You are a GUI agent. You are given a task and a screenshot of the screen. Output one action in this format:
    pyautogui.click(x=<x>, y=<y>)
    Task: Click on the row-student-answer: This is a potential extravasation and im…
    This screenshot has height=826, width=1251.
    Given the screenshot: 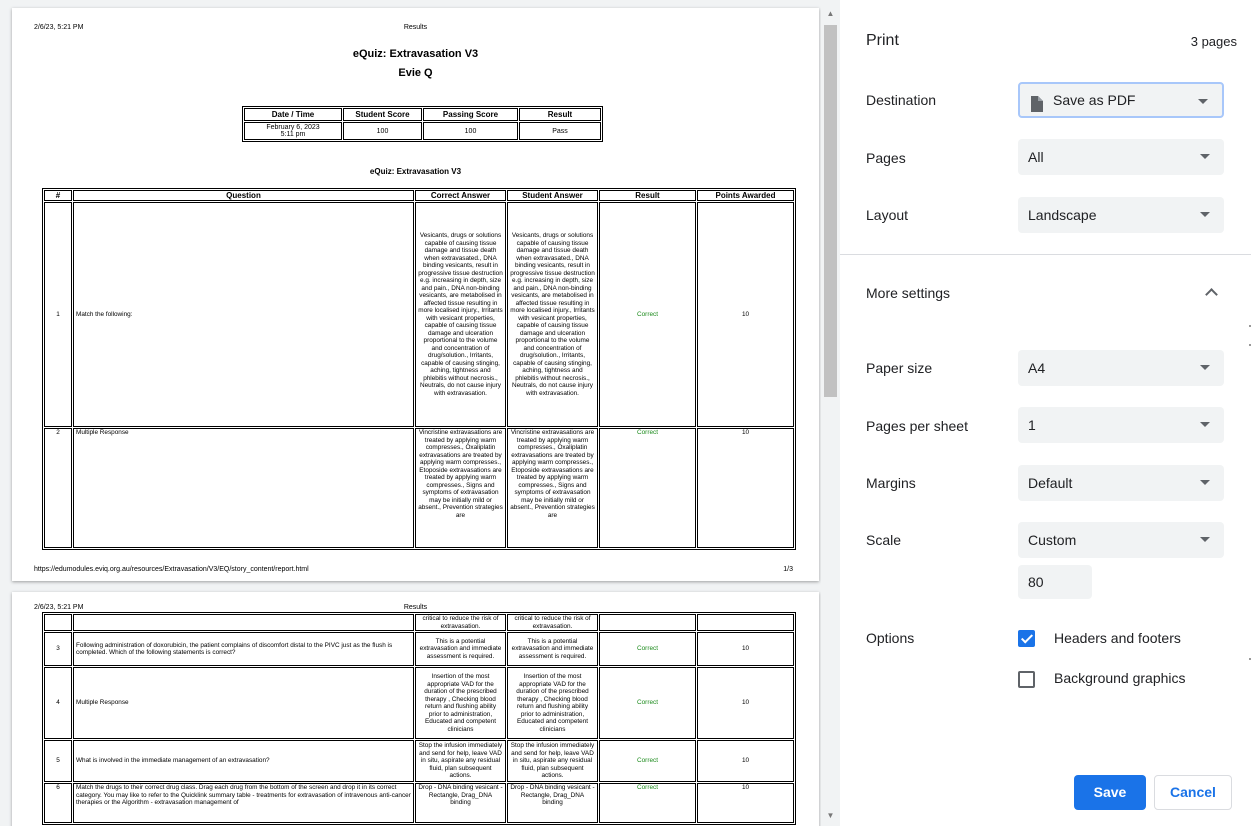 What is the action you would take?
    pyautogui.click(x=552, y=649)
    